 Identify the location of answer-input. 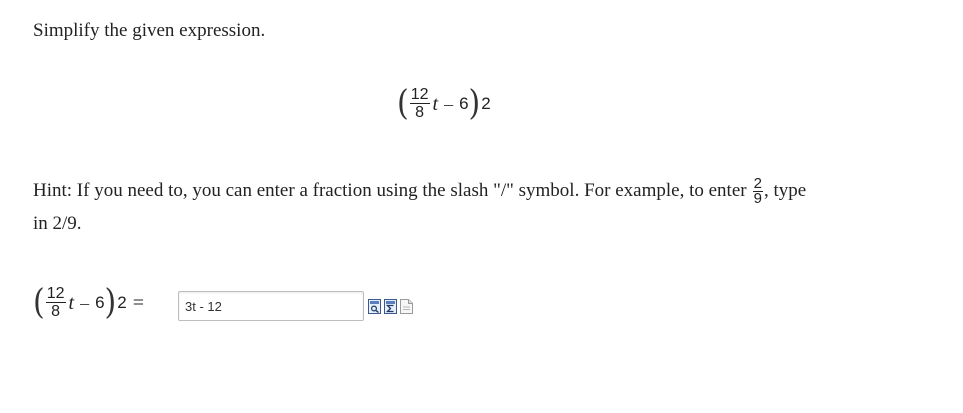
(271, 306).